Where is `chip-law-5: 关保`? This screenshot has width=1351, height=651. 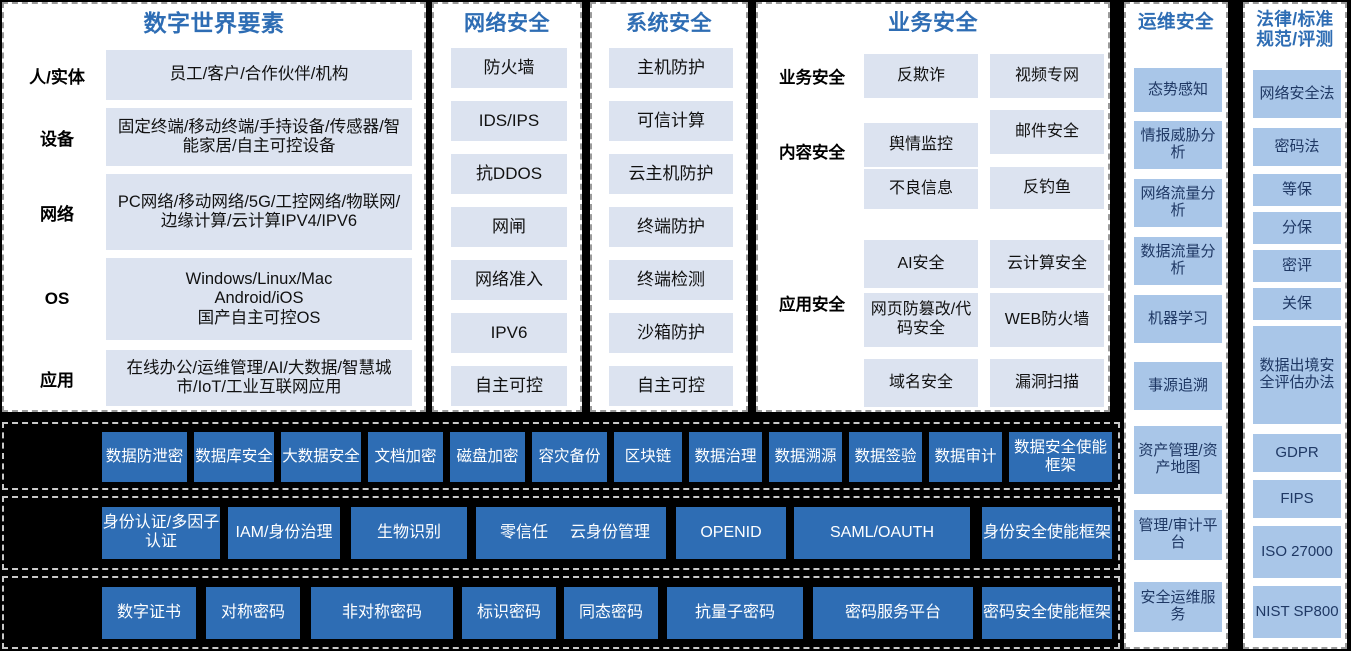 chip-law-5: 关保 is located at coordinates (1297, 304).